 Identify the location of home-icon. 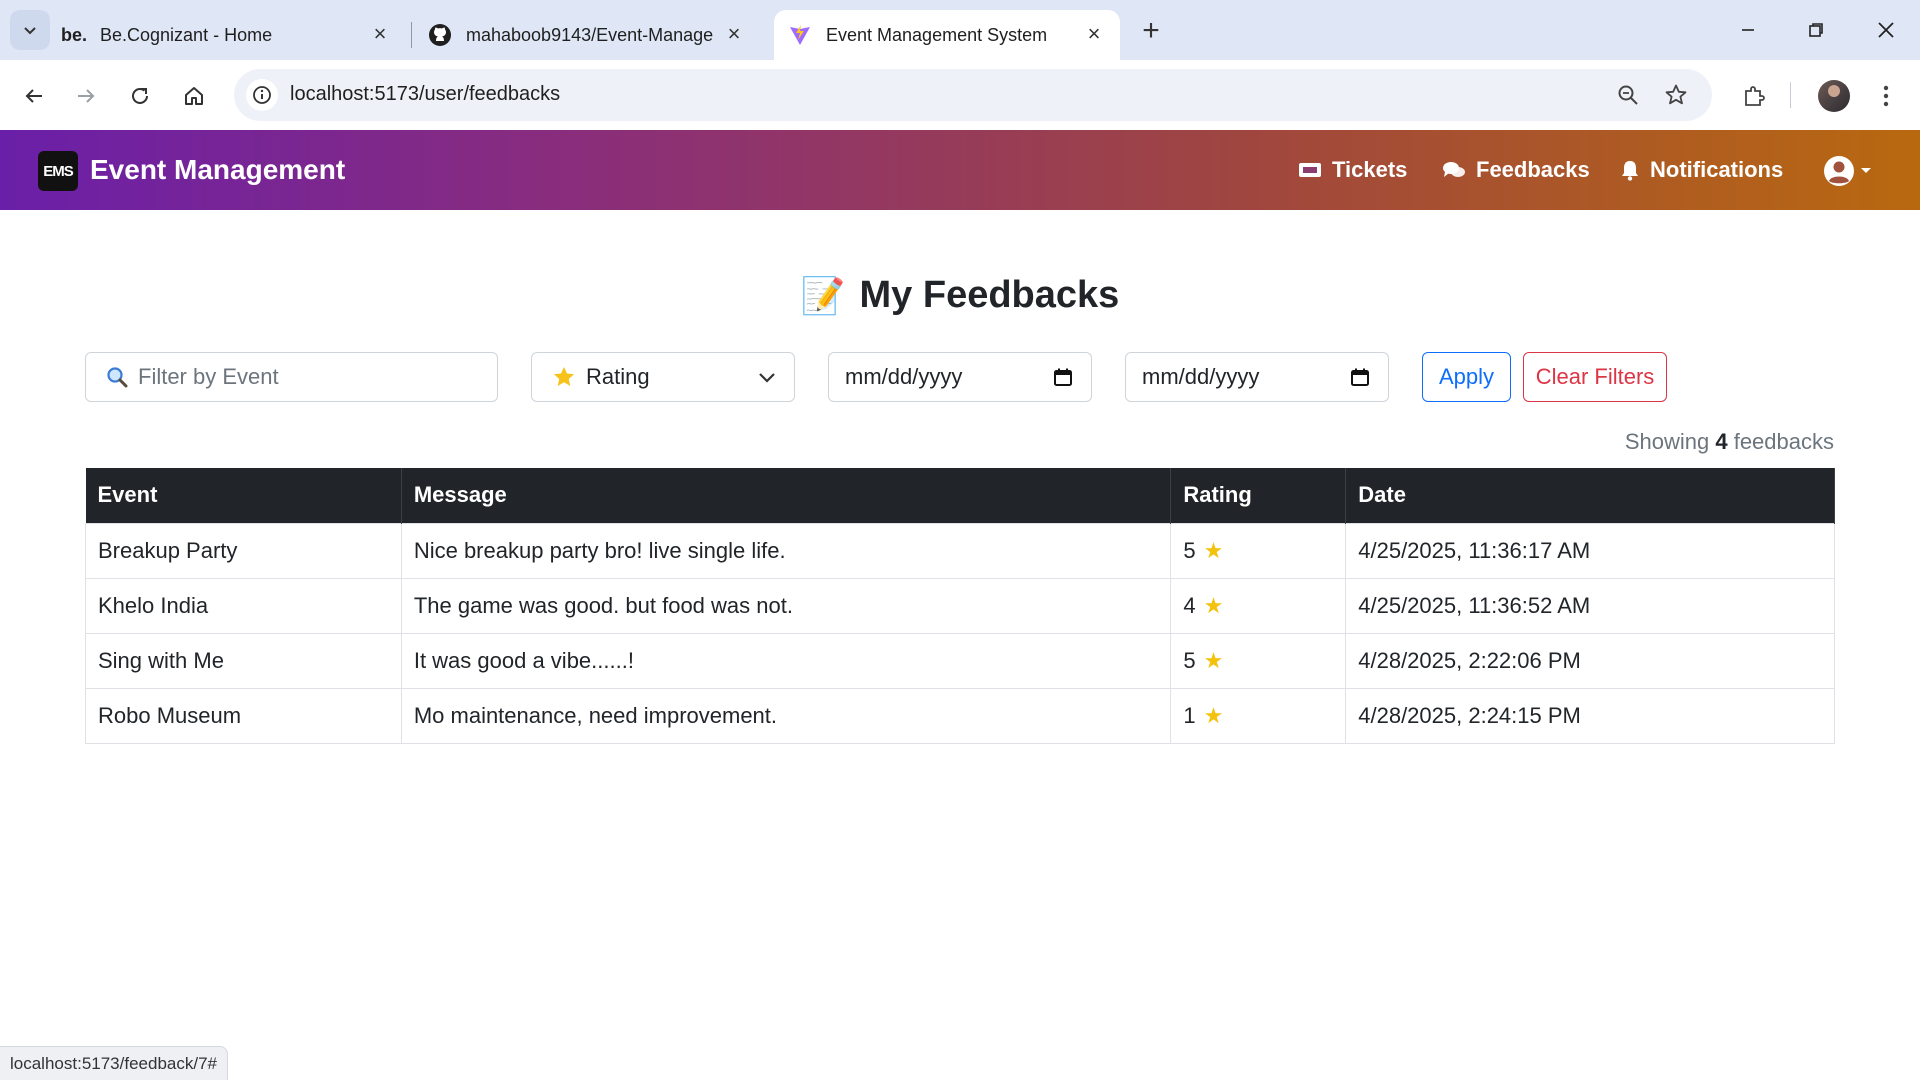
(194, 96).